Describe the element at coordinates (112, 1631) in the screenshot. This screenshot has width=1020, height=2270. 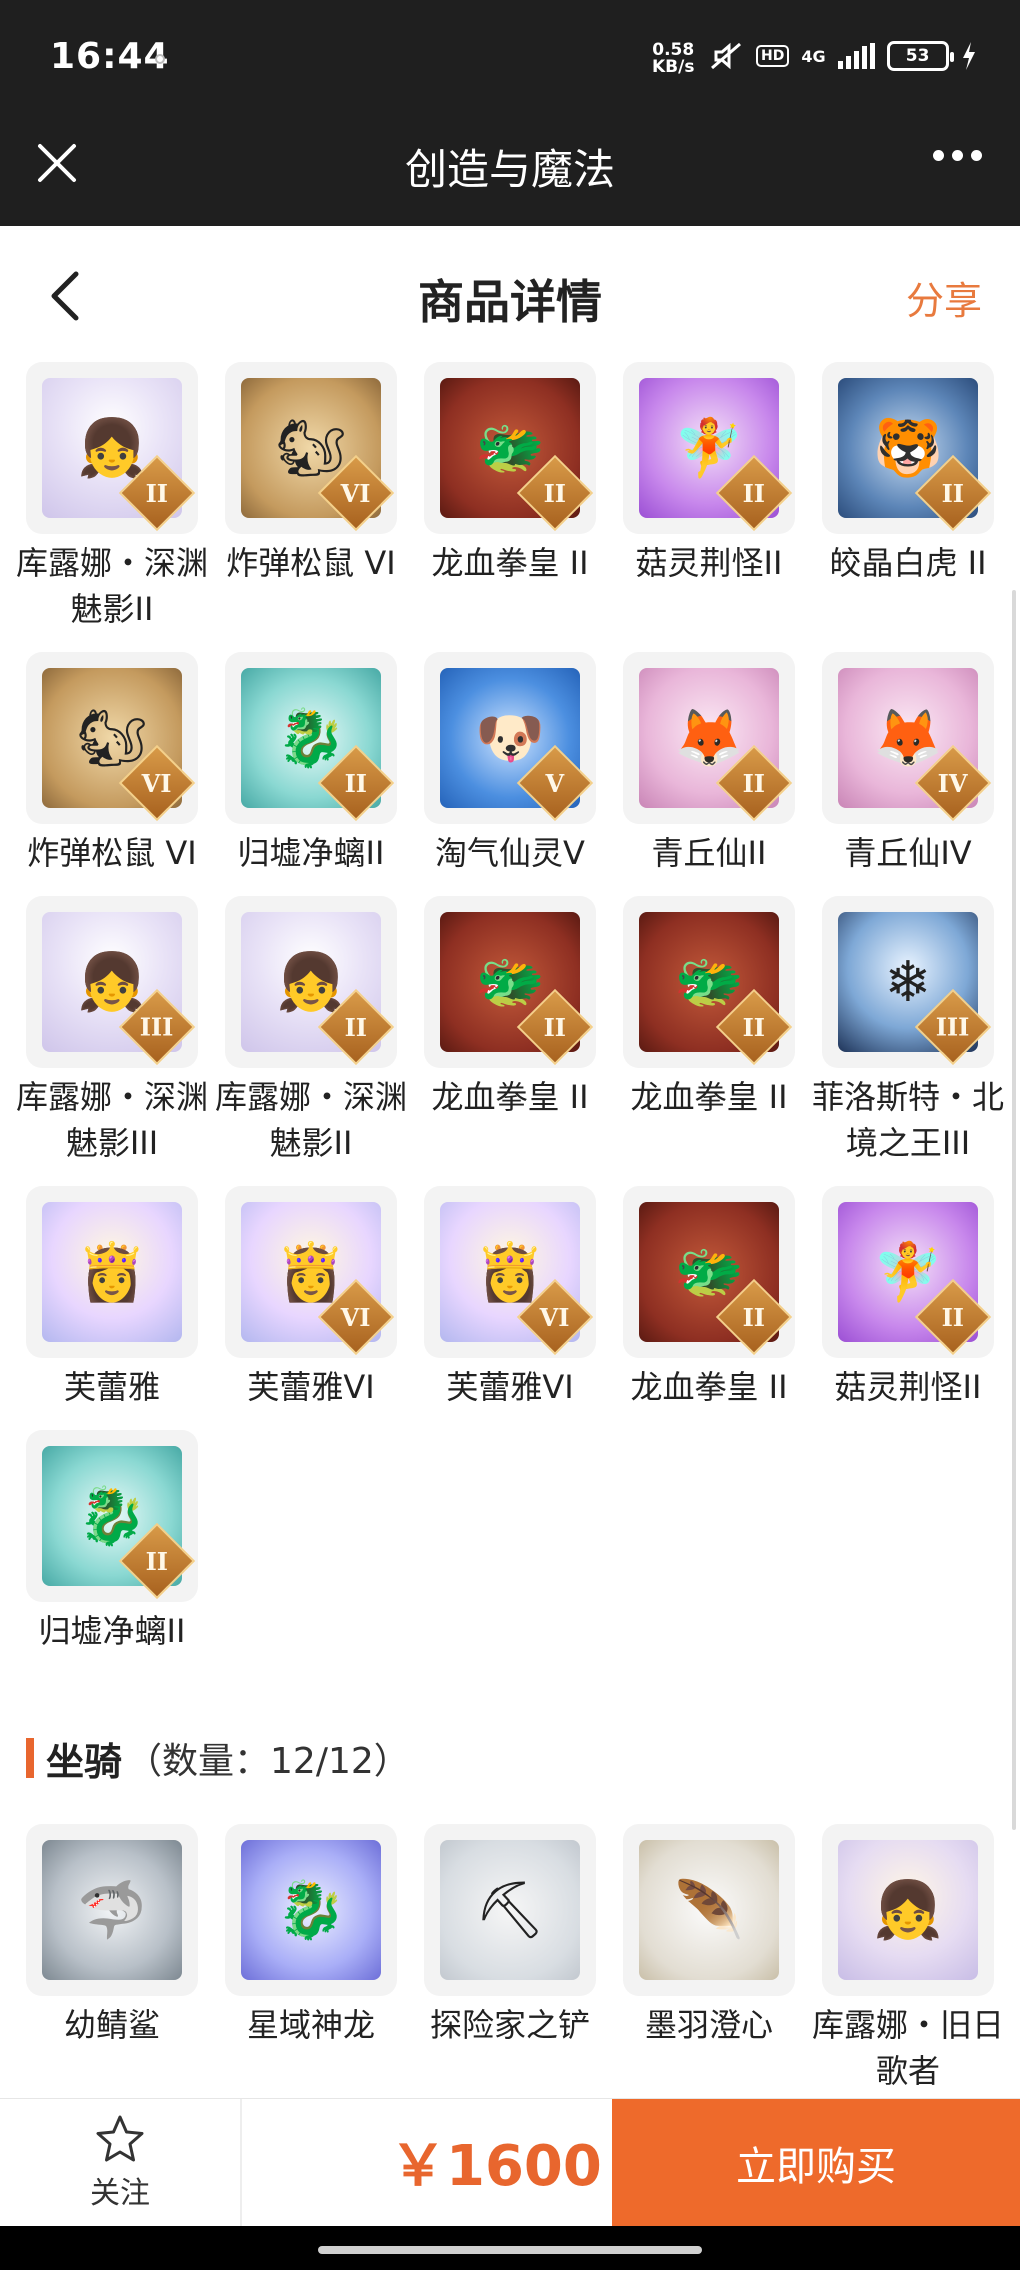
I see `item-name: 归墟净螭II` at that location.